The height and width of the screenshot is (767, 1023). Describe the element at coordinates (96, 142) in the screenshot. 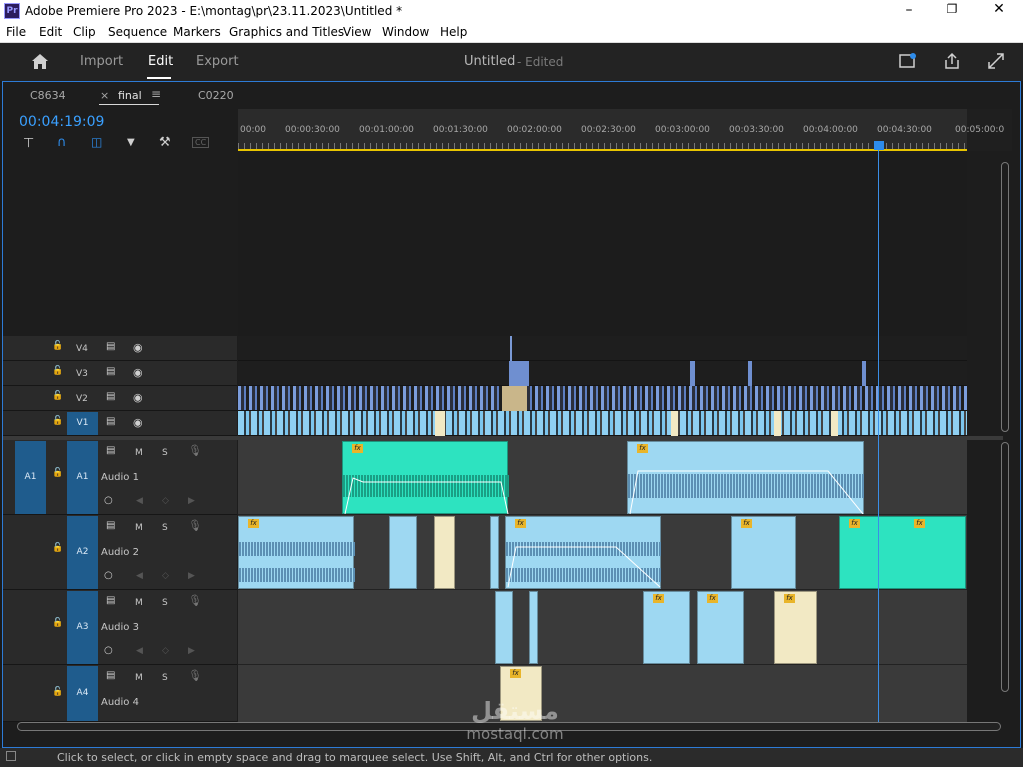

I see `linked-selection-icon: ◫` at that location.